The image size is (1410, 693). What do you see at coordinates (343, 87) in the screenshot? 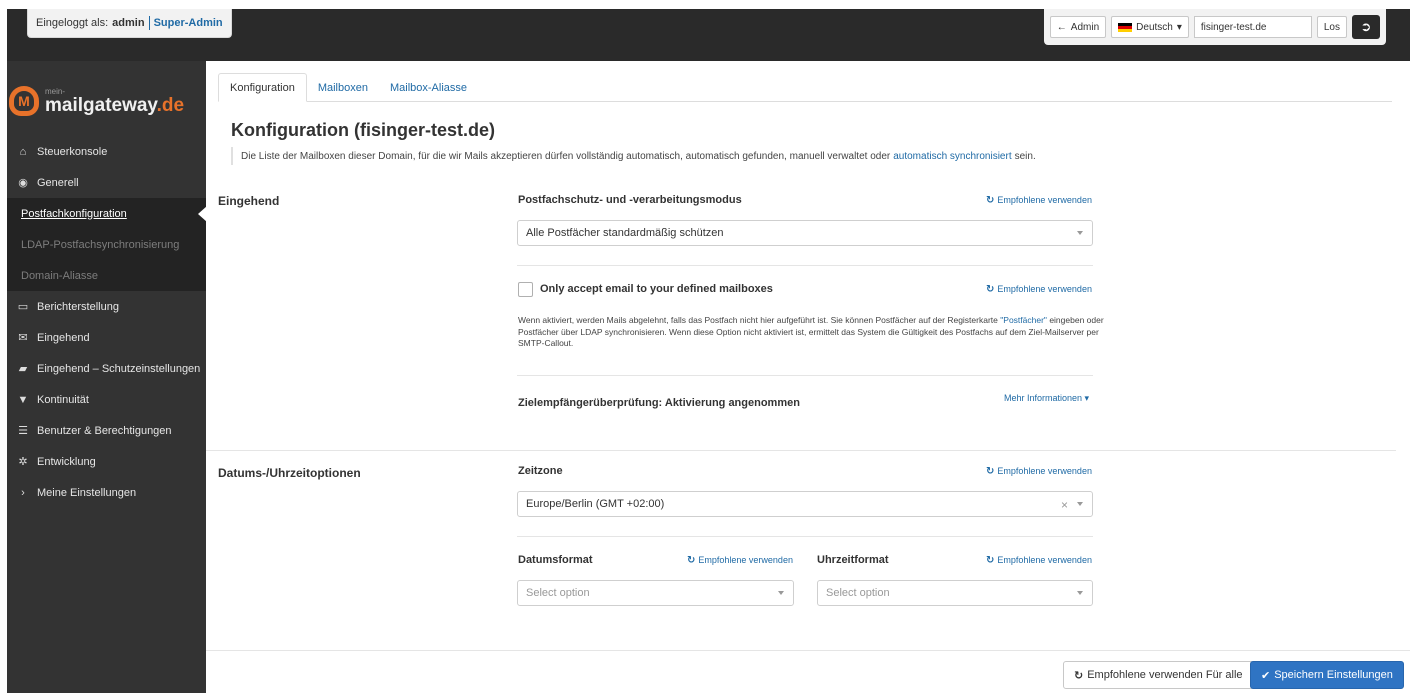
I see `tab-mailboxen: Mailboxen` at bounding box center [343, 87].